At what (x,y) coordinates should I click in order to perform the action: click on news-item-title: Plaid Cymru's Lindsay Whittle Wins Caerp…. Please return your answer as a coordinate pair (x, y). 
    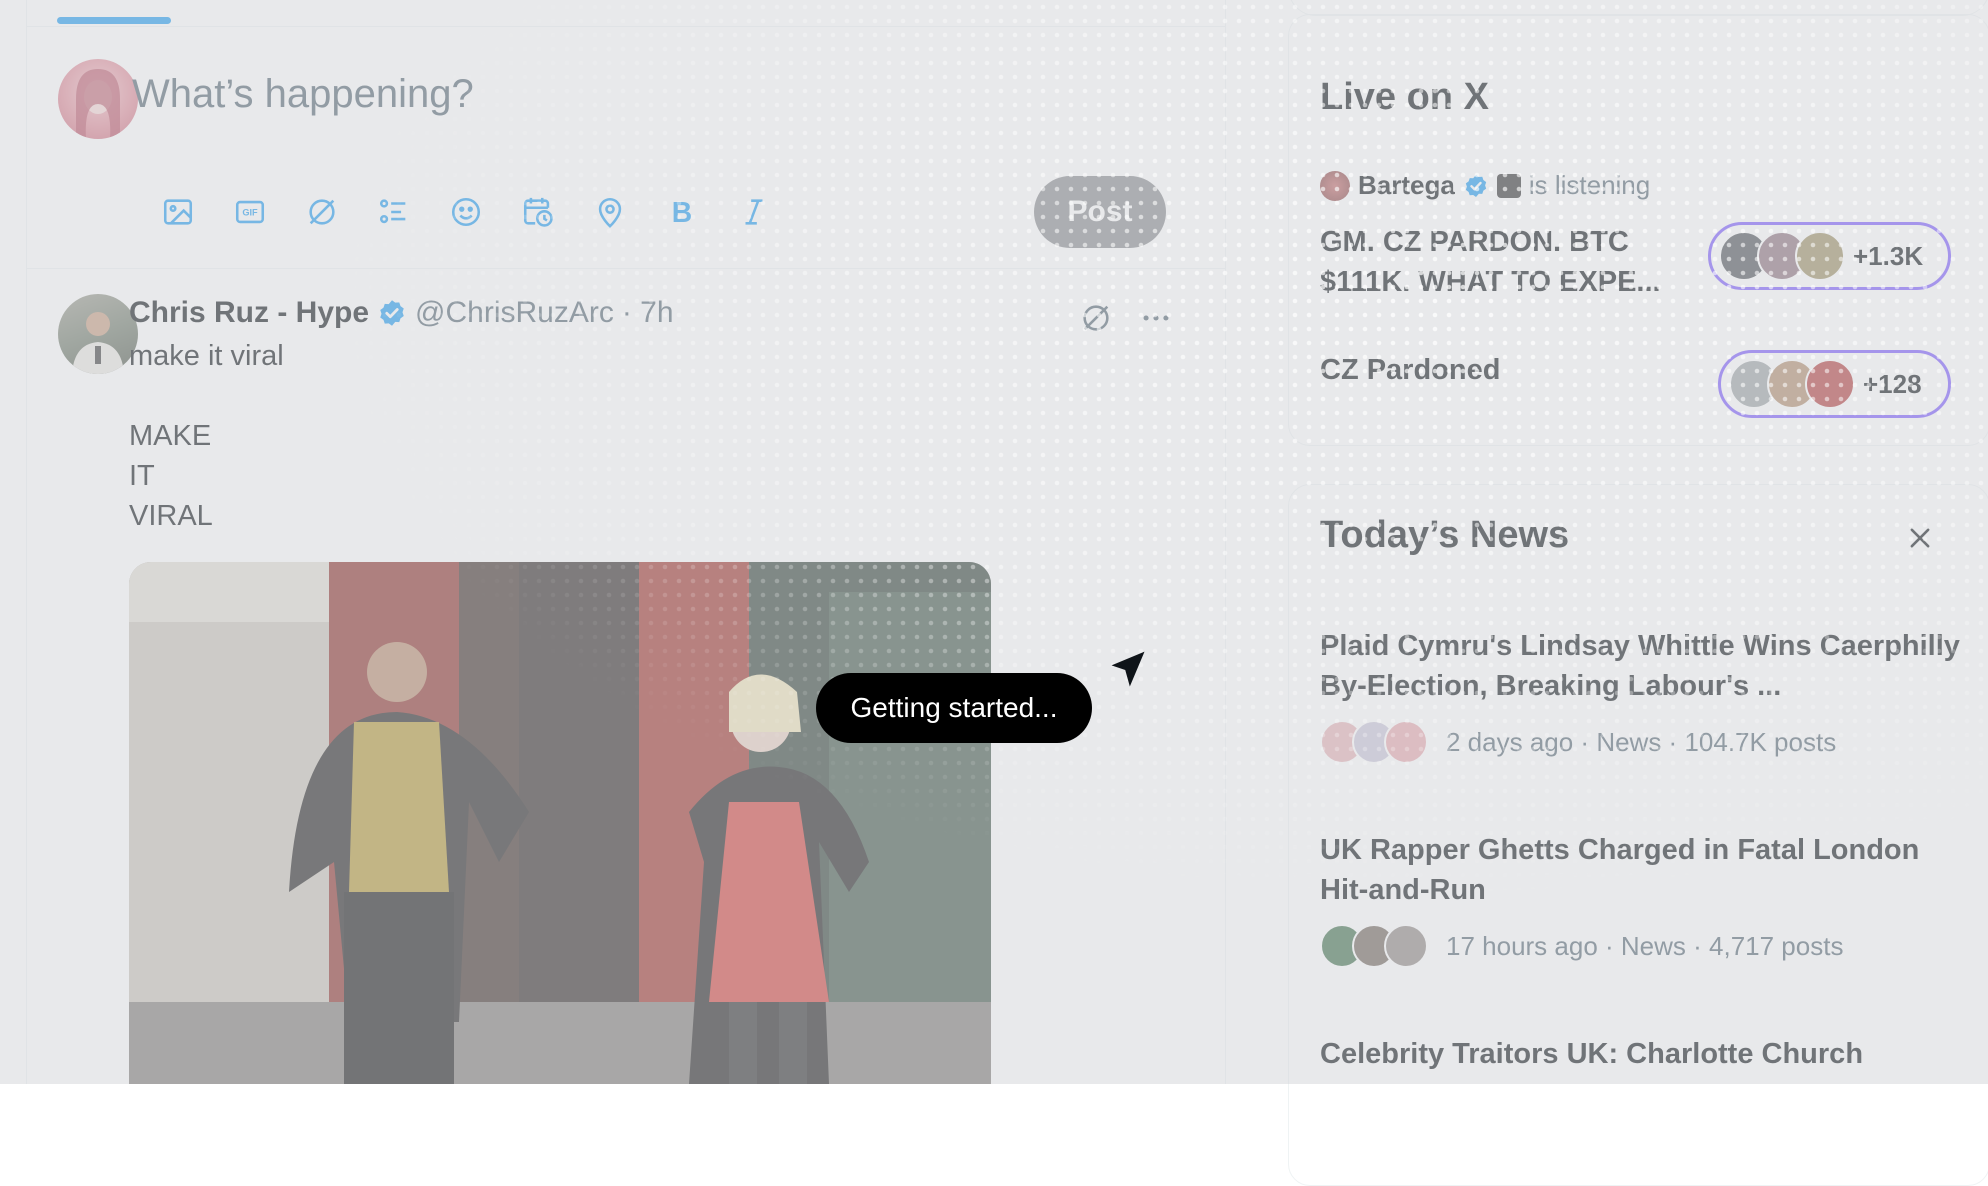
    Looking at the image, I should click on (1640, 666).